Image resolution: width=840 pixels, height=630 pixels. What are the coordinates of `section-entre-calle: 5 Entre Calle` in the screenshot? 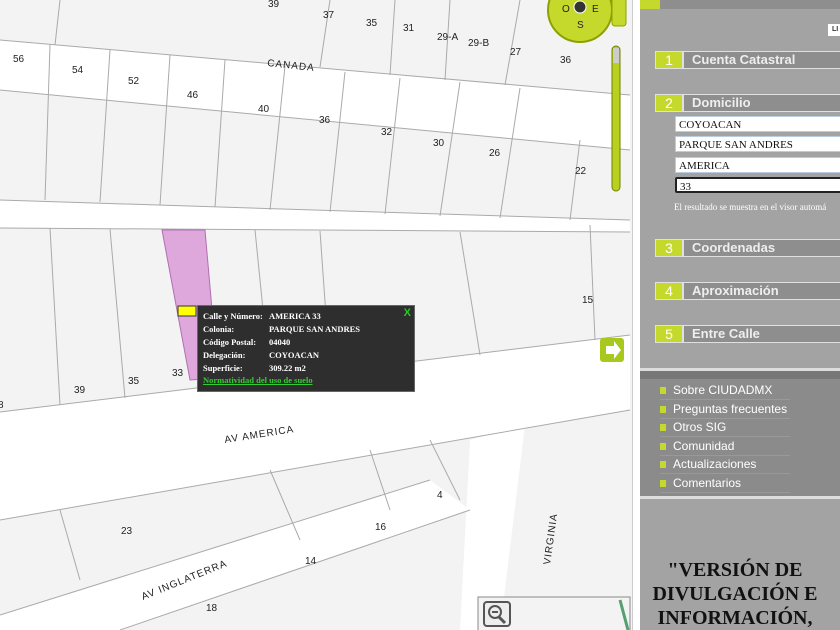 It's located at (747, 334).